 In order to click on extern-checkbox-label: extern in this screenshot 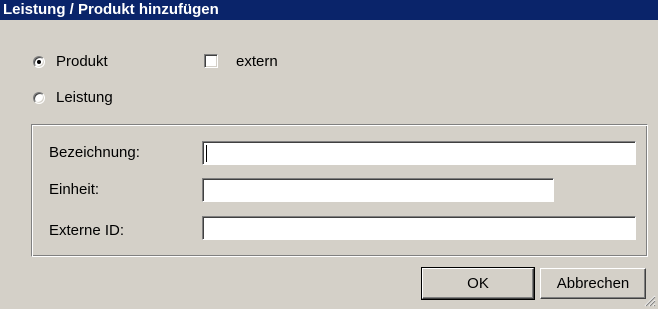, I will do `click(257, 61)`.